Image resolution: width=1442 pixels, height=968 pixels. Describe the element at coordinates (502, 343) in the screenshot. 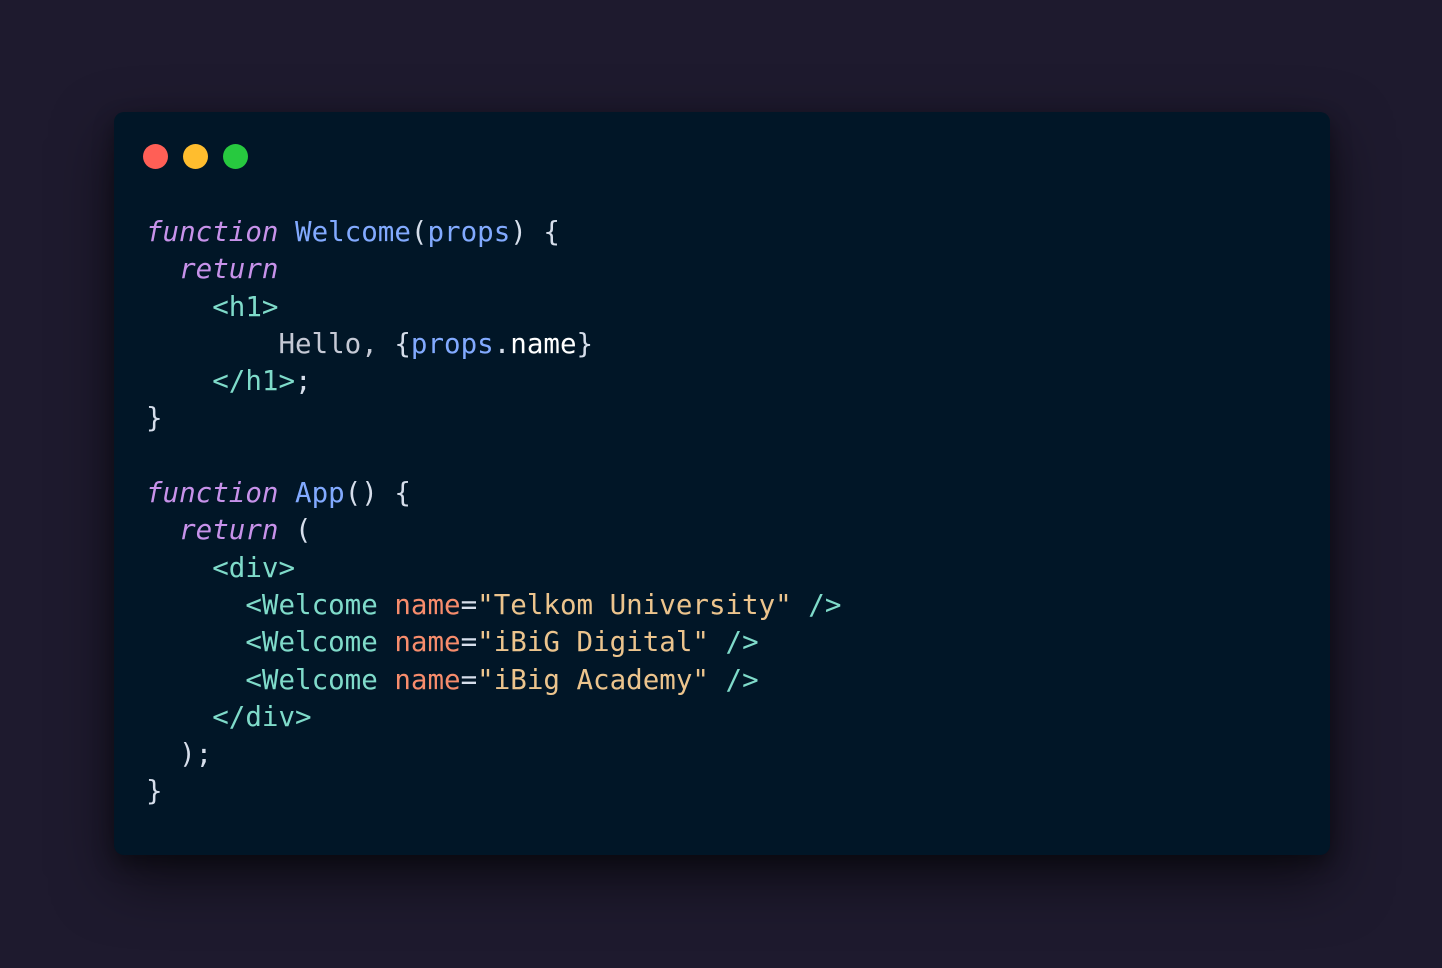

I see `code-token: .` at that location.